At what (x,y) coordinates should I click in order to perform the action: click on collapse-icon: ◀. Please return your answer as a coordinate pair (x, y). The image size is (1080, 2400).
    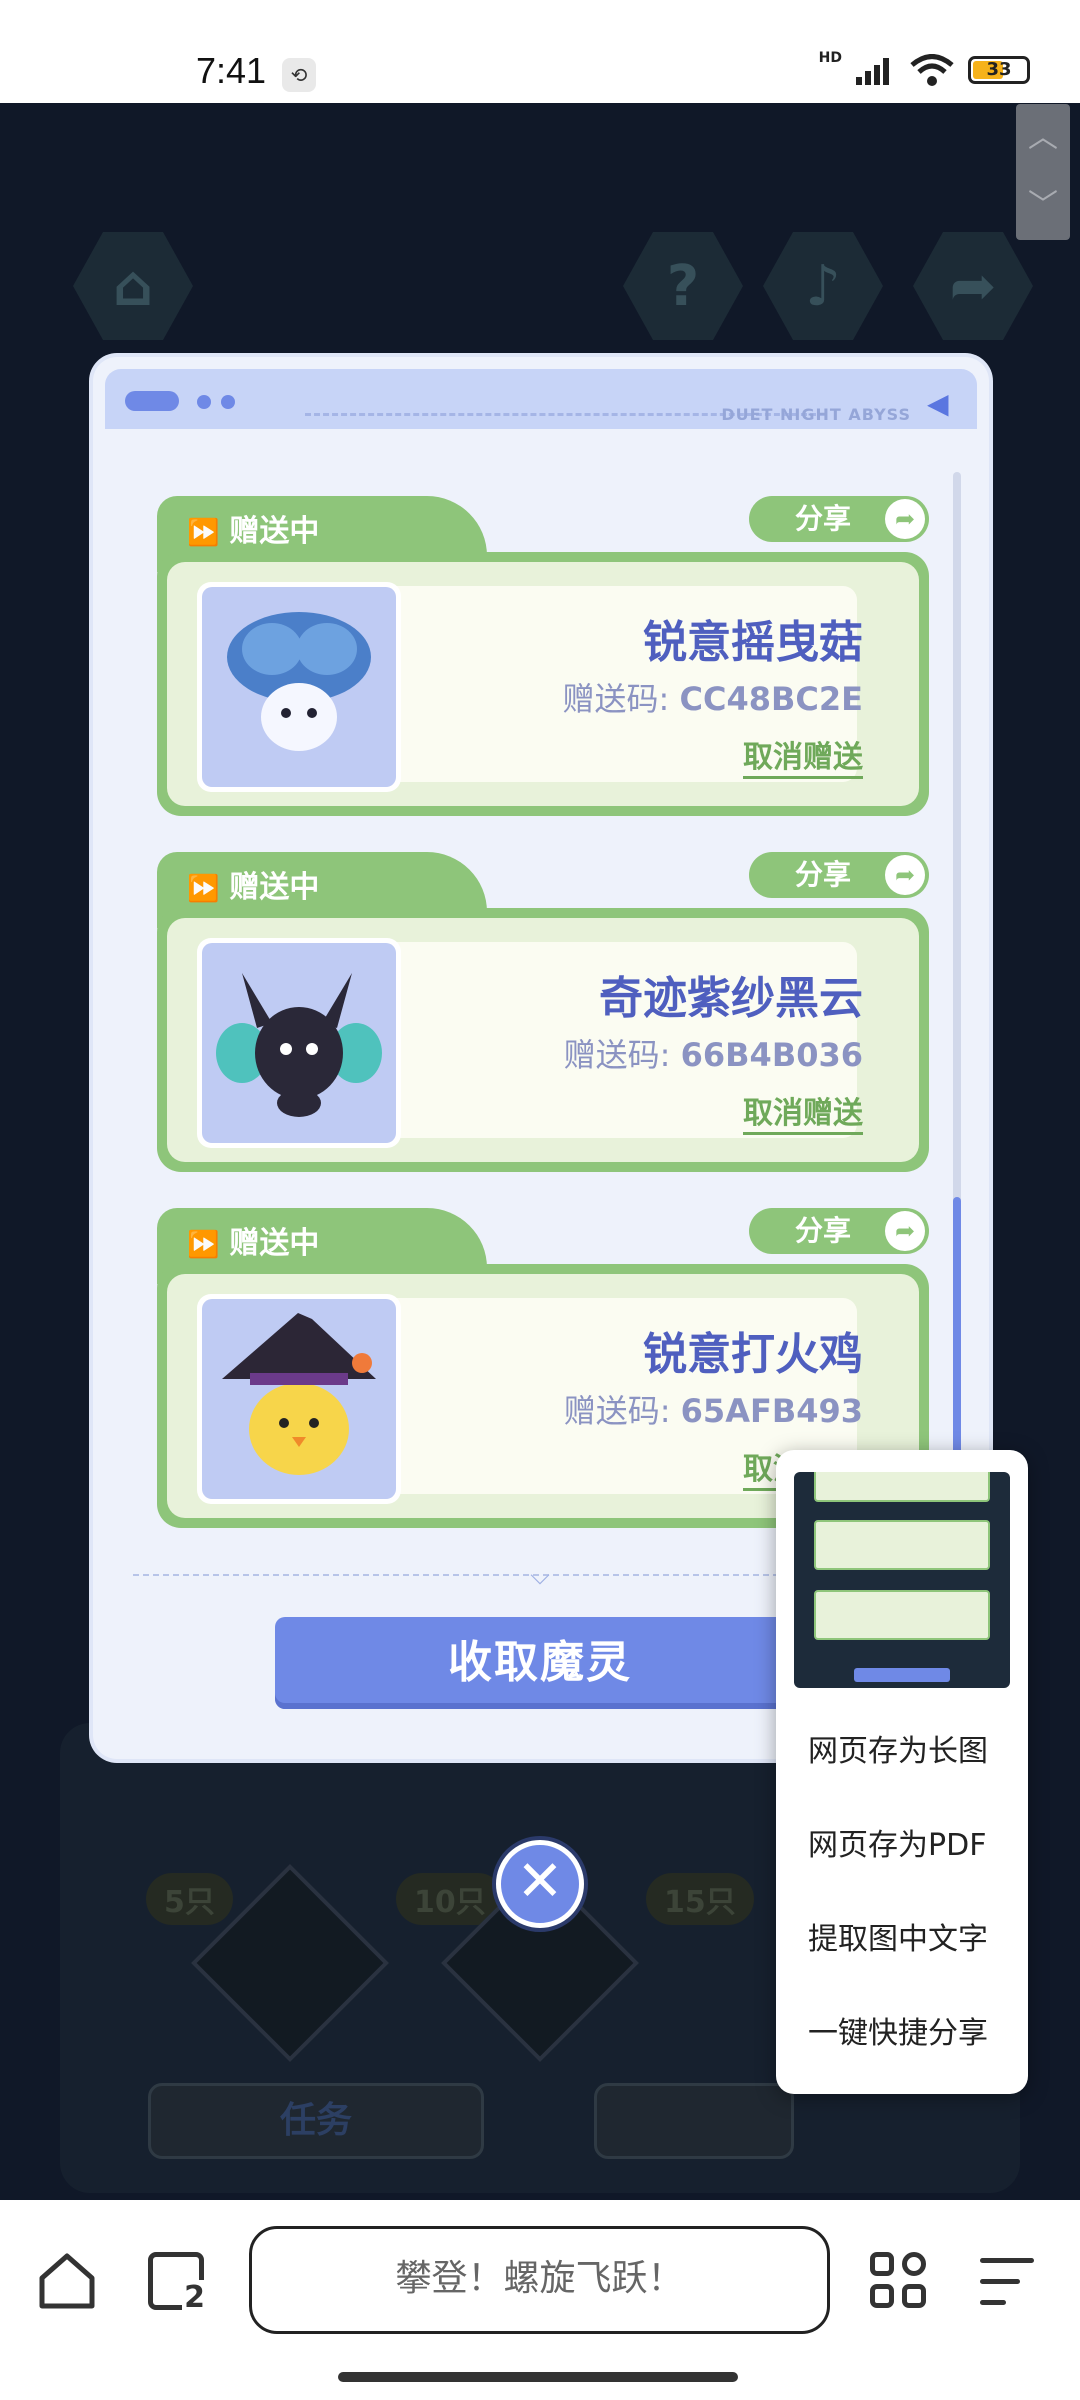
    Looking at the image, I should click on (942, 404).